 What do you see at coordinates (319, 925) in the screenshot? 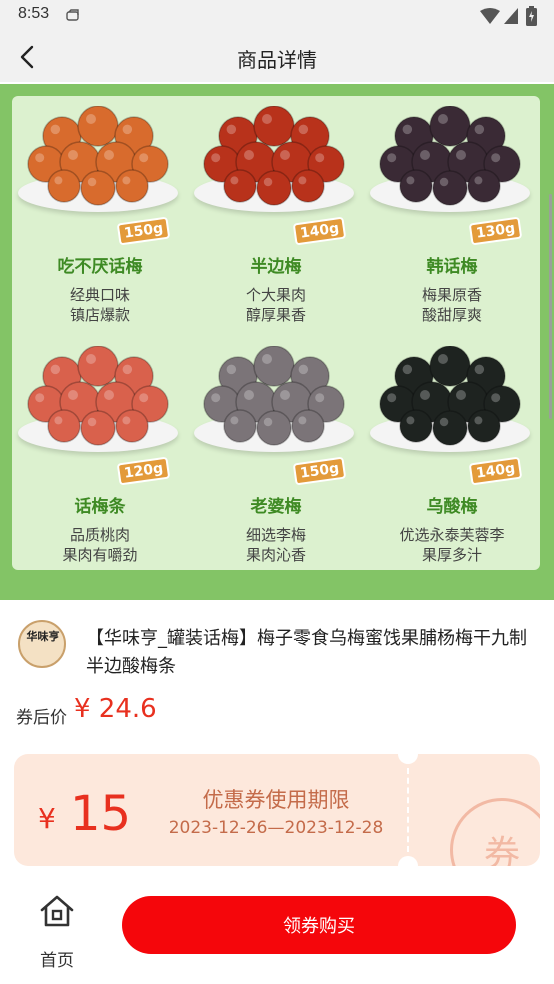
I see `get-coupon-buy-button: 领券购买` at bounding box center [319, 925].